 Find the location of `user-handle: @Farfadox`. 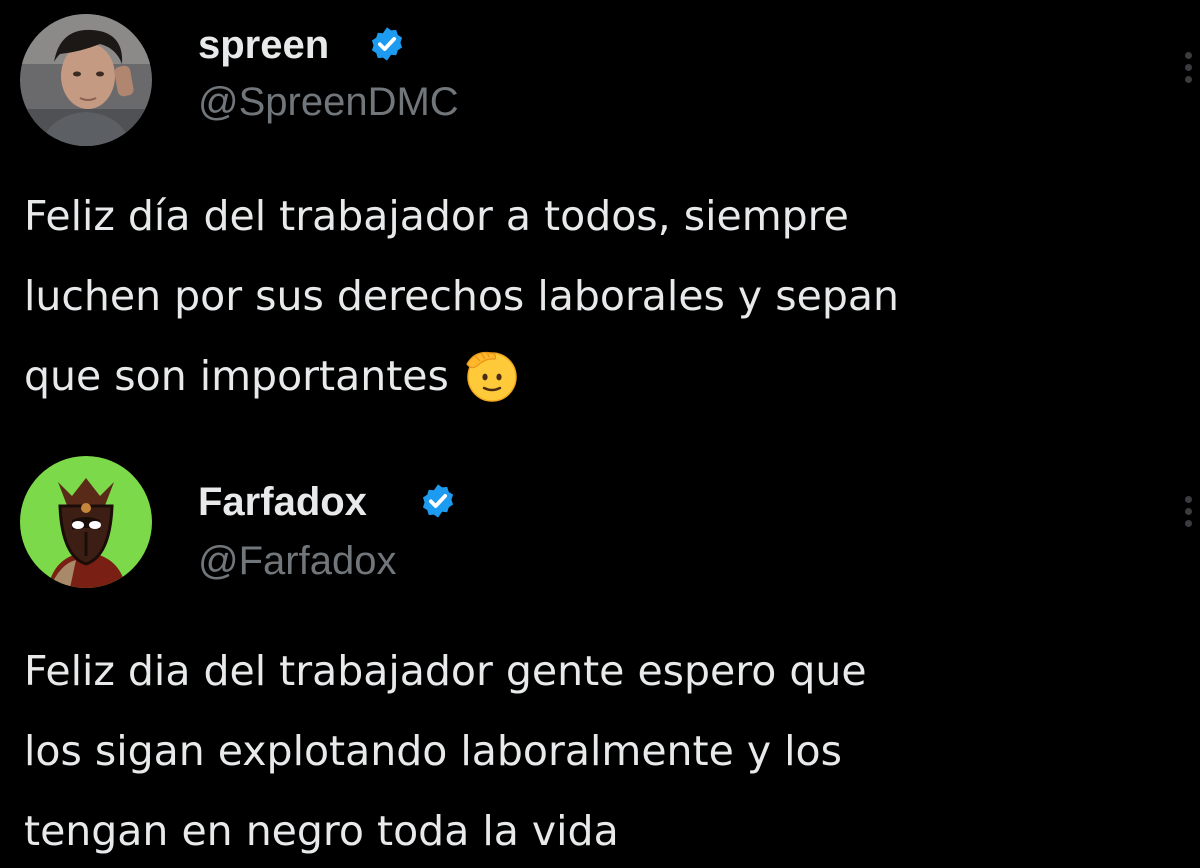

user-handle: @Farfadox is located at coordinates (297, 561).